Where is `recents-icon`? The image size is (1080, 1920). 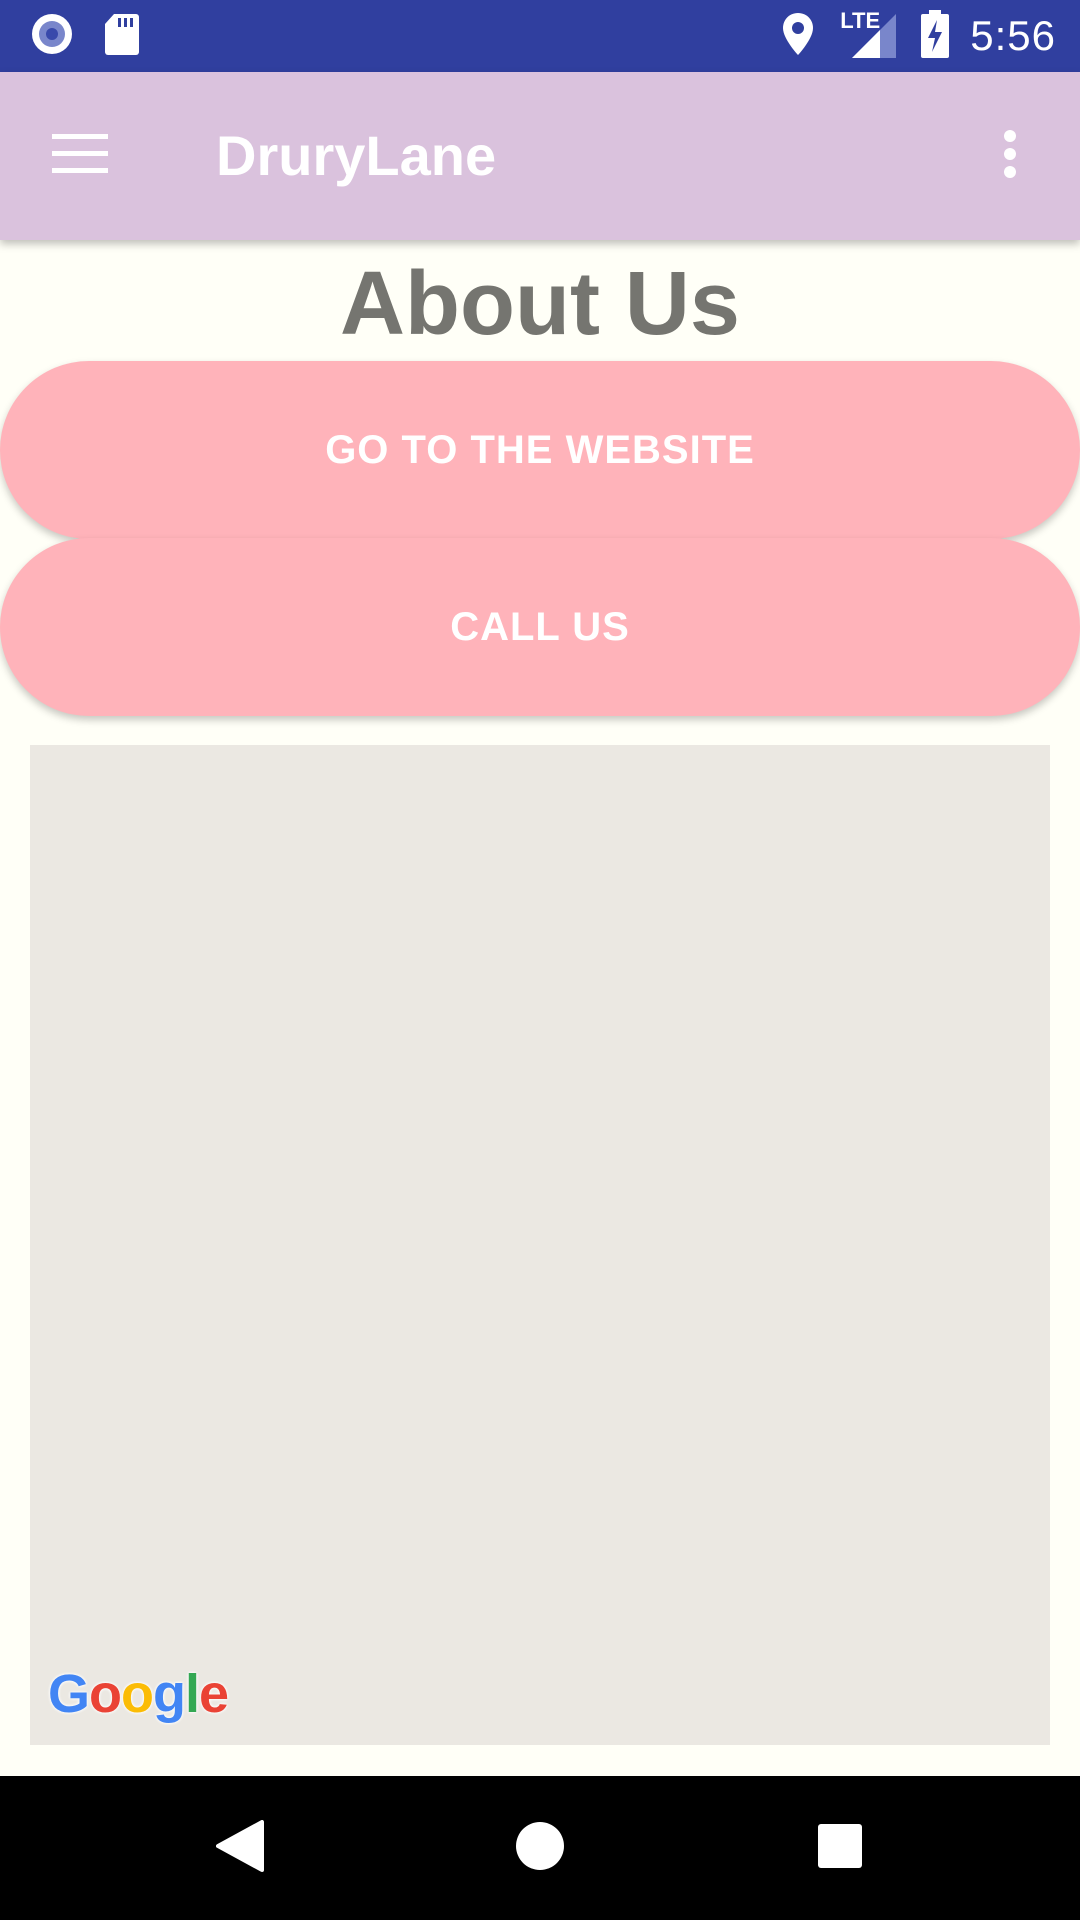 recents-icon is located at coordinates (840, 1848).